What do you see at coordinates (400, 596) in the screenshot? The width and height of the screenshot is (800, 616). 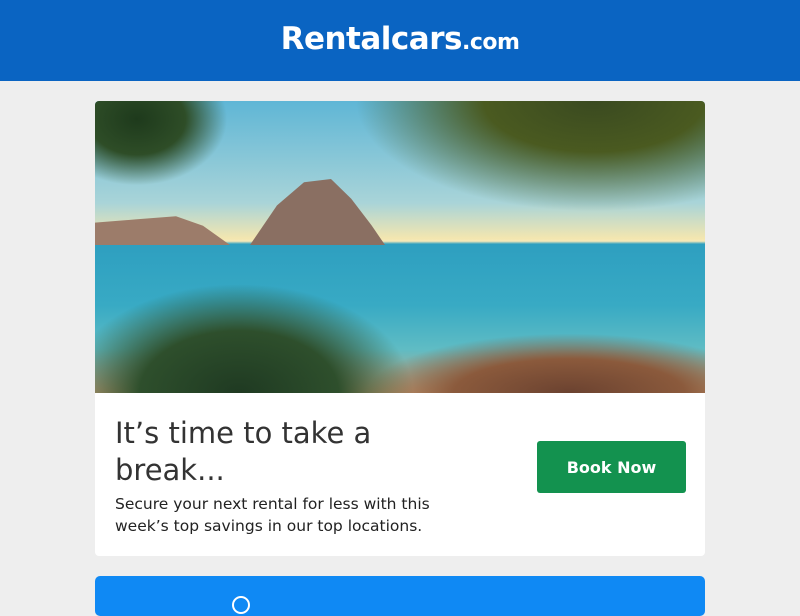 I see `blue-banner` at bounding box center [400, 596].